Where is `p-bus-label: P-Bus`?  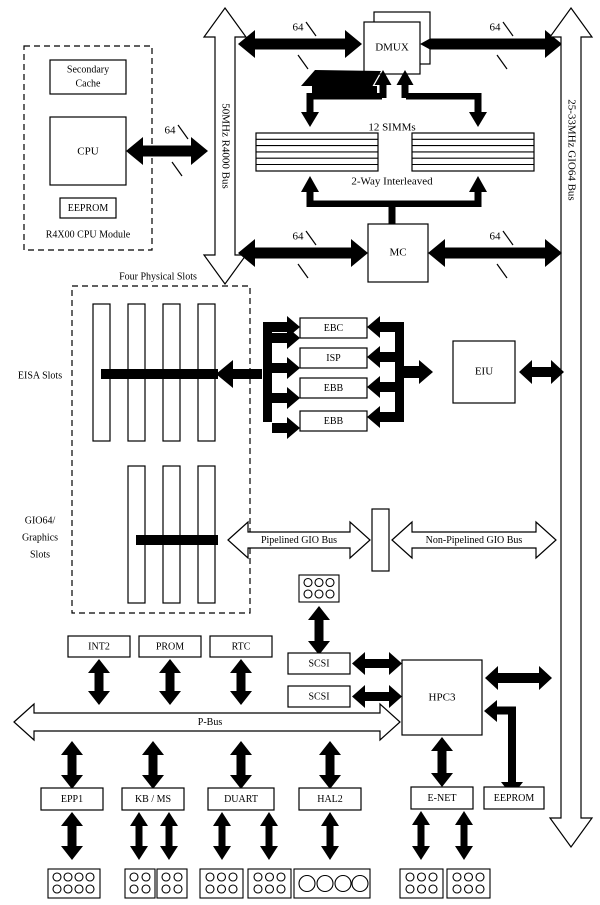
p-bus-label: P-Bus is located at coordinates (210, 722).